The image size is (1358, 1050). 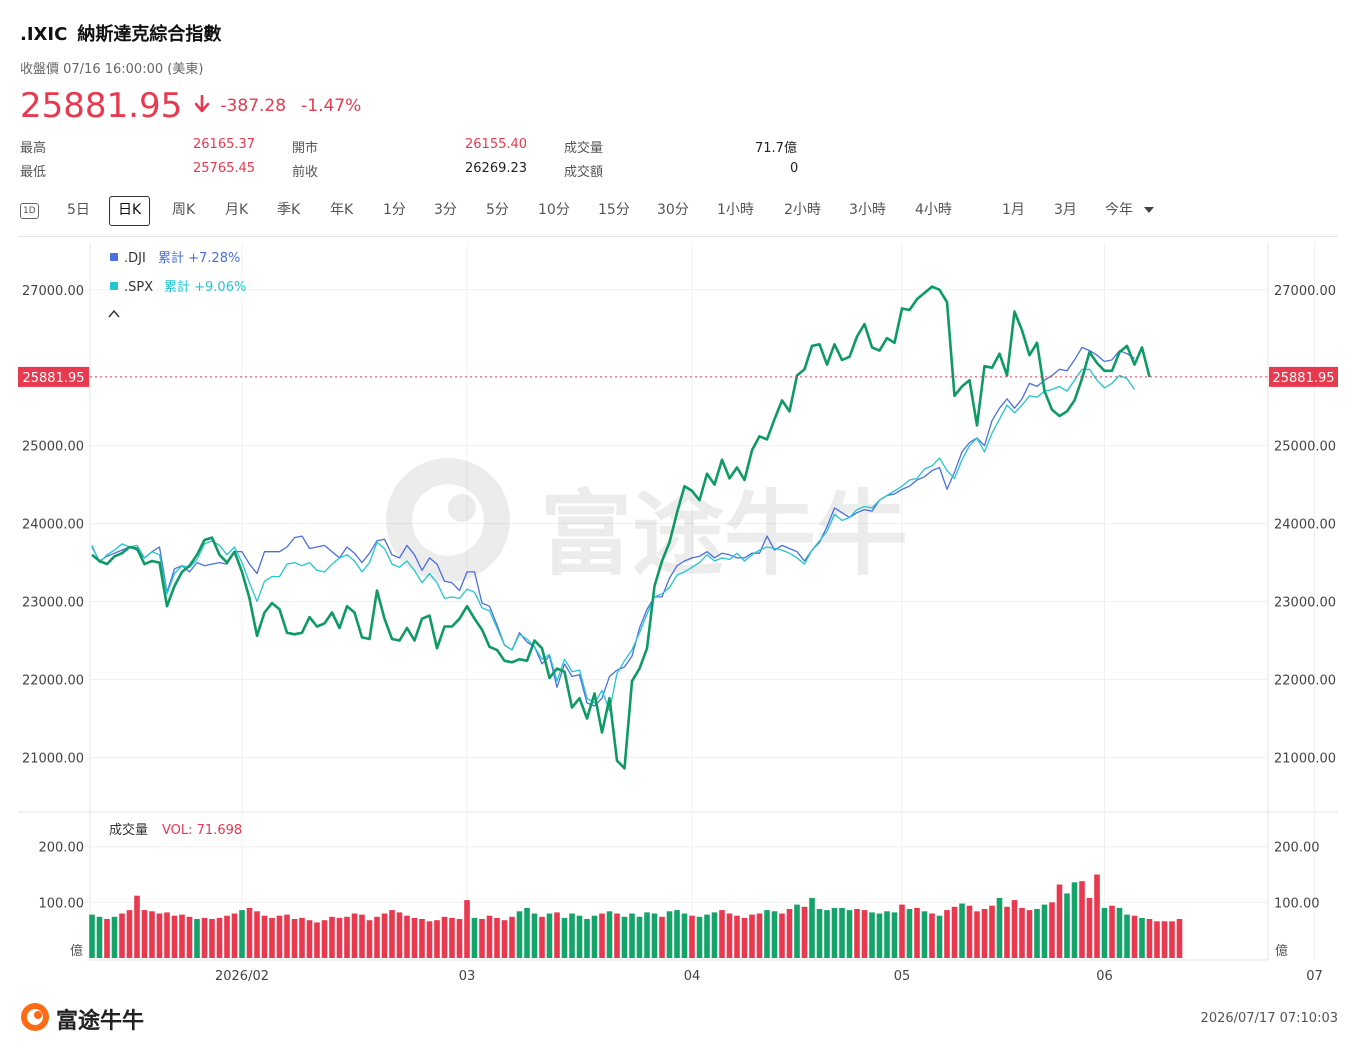 I want to click on price-tag-left: 25881.95, so click(x=53, y=378).